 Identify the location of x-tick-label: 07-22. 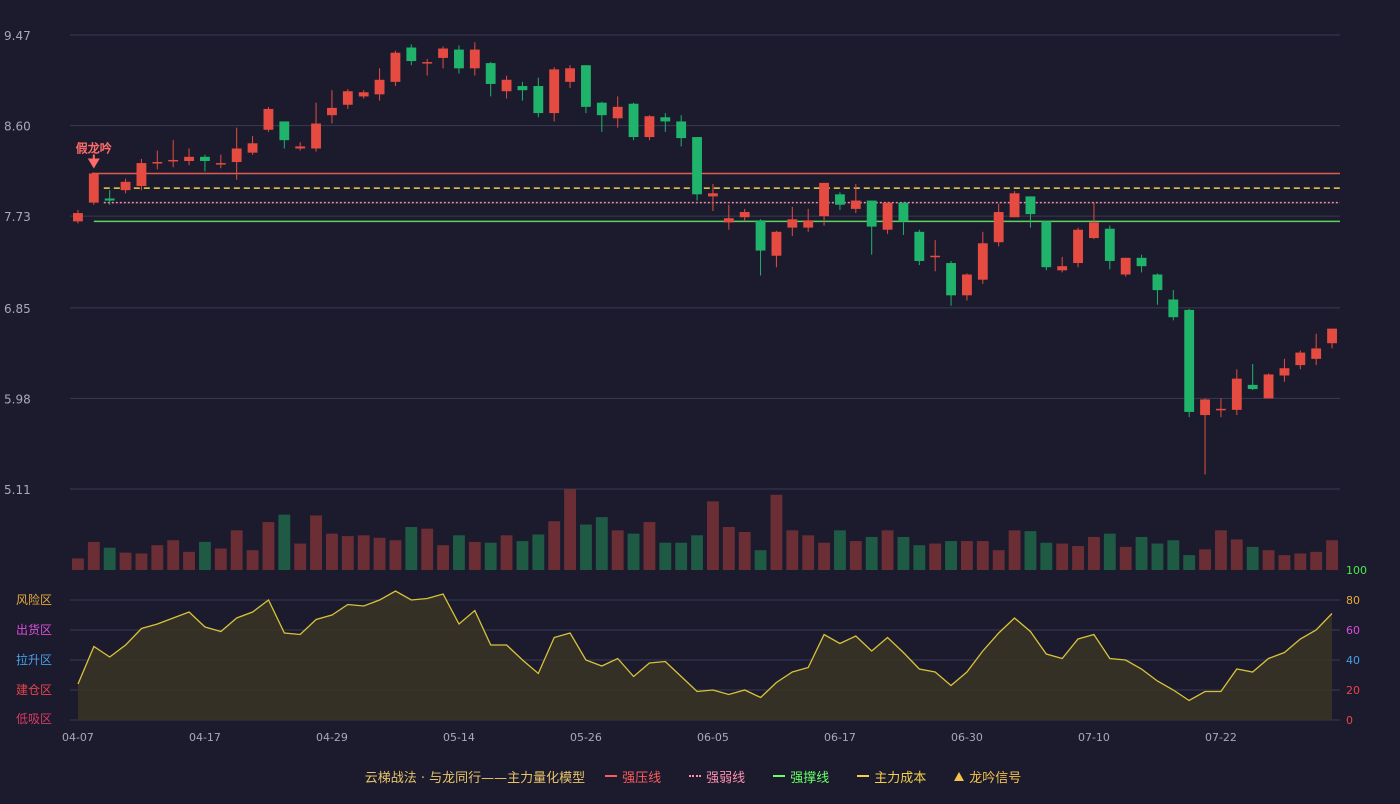
(1221, 737).